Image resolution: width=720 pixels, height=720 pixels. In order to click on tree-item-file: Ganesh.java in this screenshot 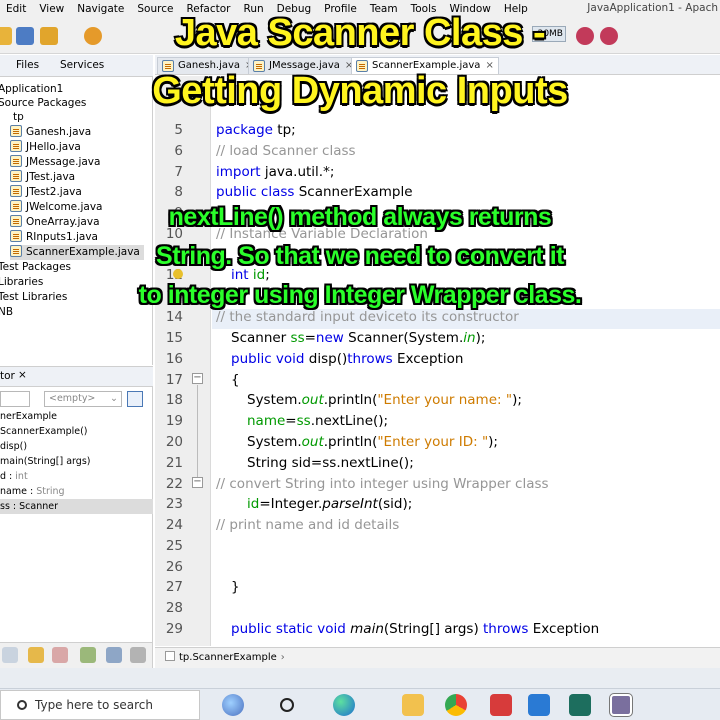, I will do `click(50, 132)`.